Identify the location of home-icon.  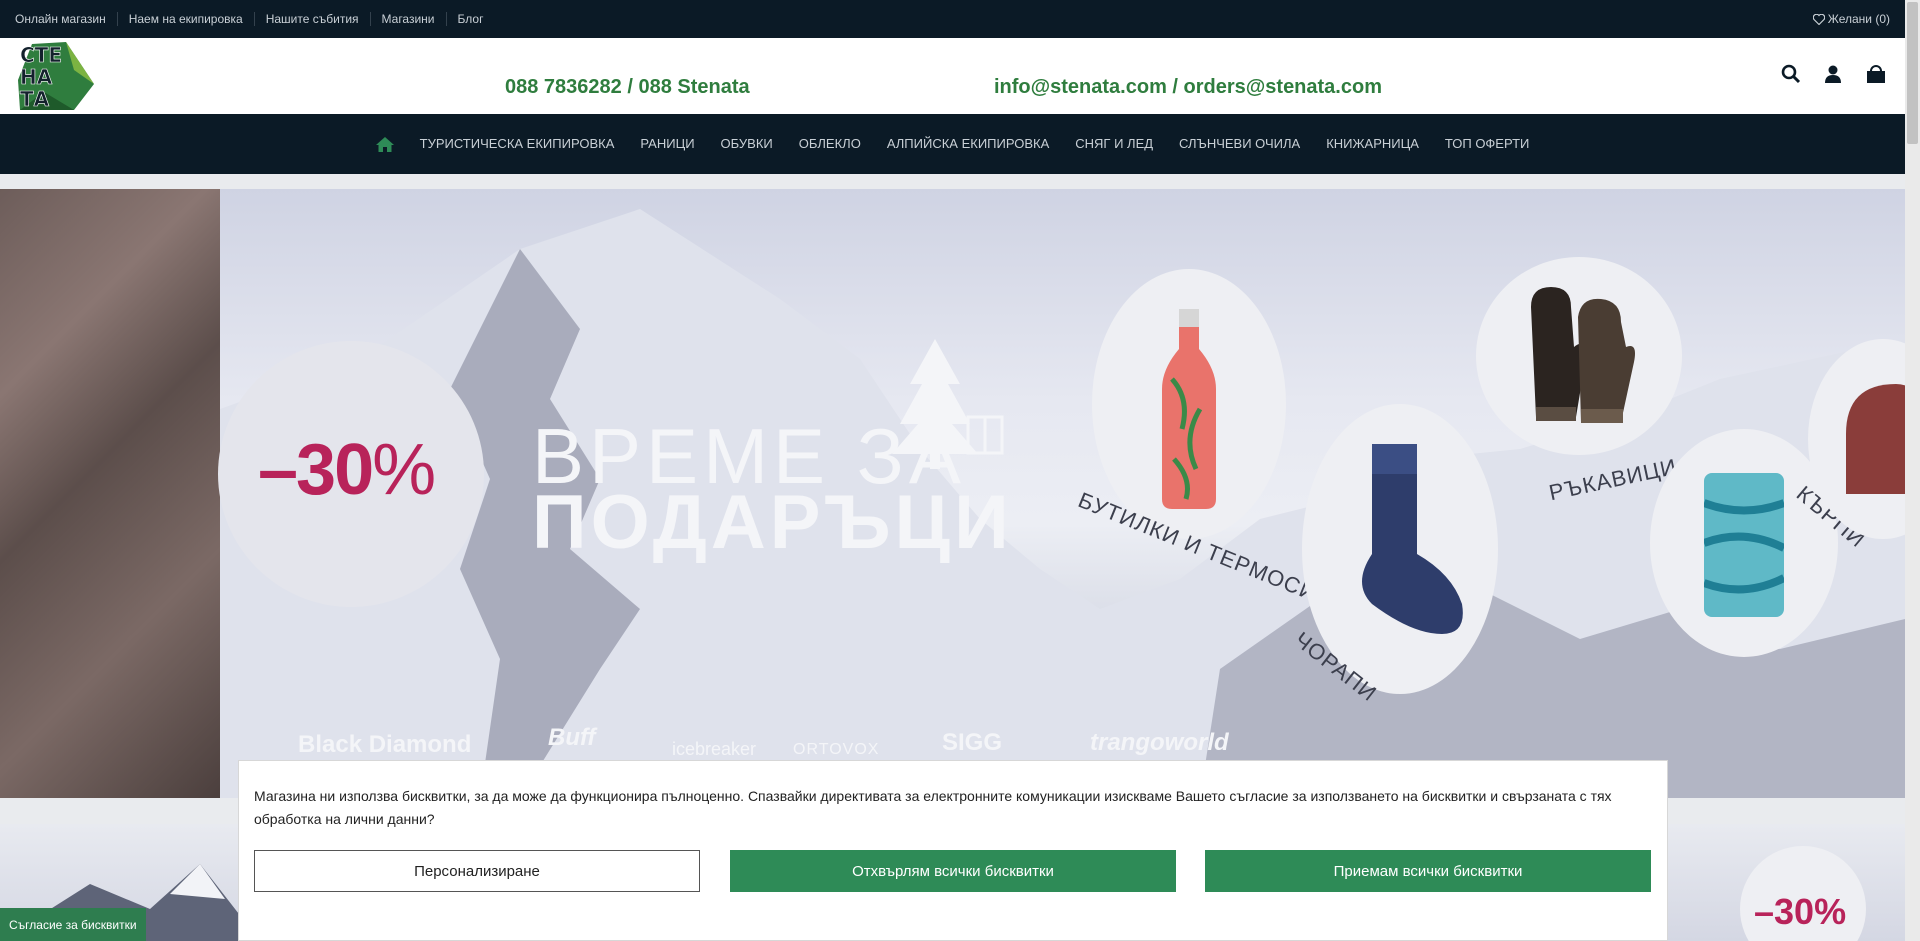
(384, 145).